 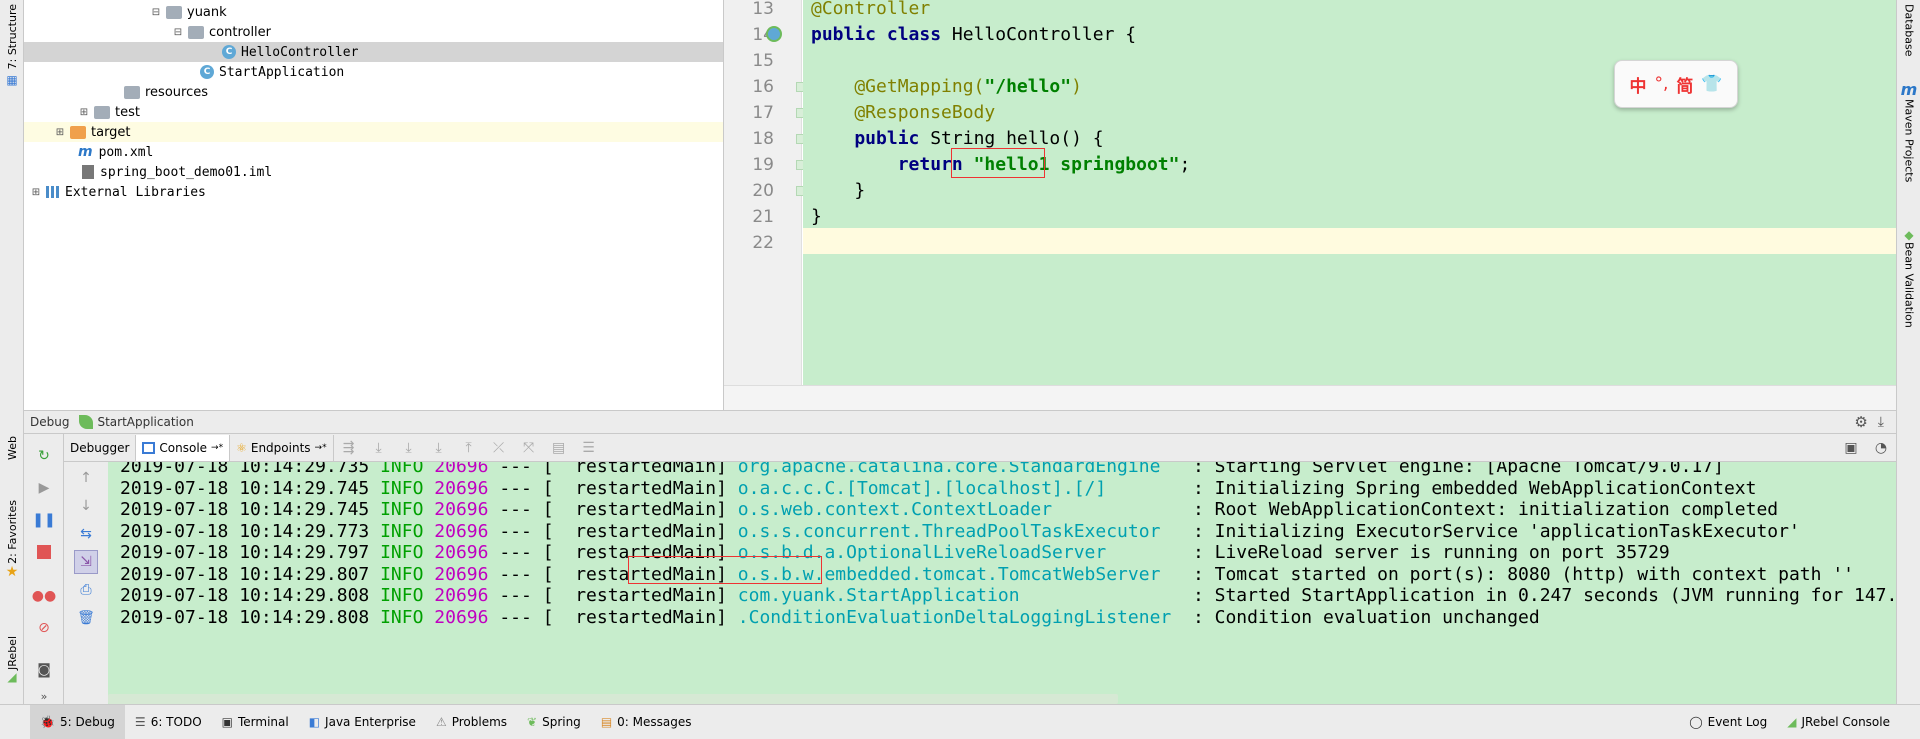 What do you see at coordinates (1711, 84) in the screenshot?
I see `ime-skin-icon: 👕` at bounding box center [1711, 84].